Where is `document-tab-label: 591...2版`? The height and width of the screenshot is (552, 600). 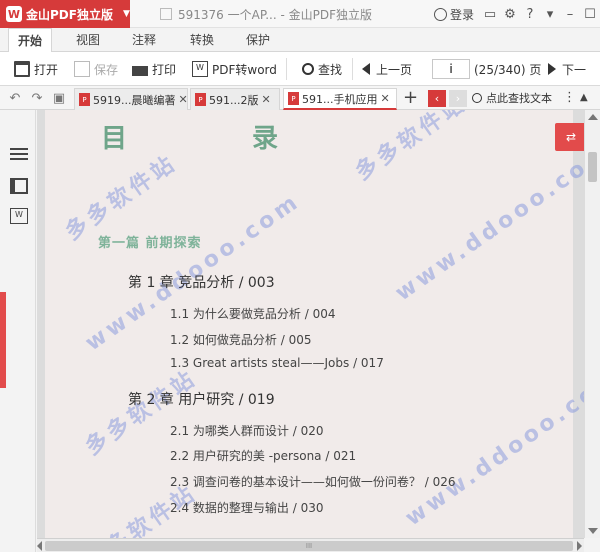 document-tab-label: 591...2版 is located at coordinates (234, 100).